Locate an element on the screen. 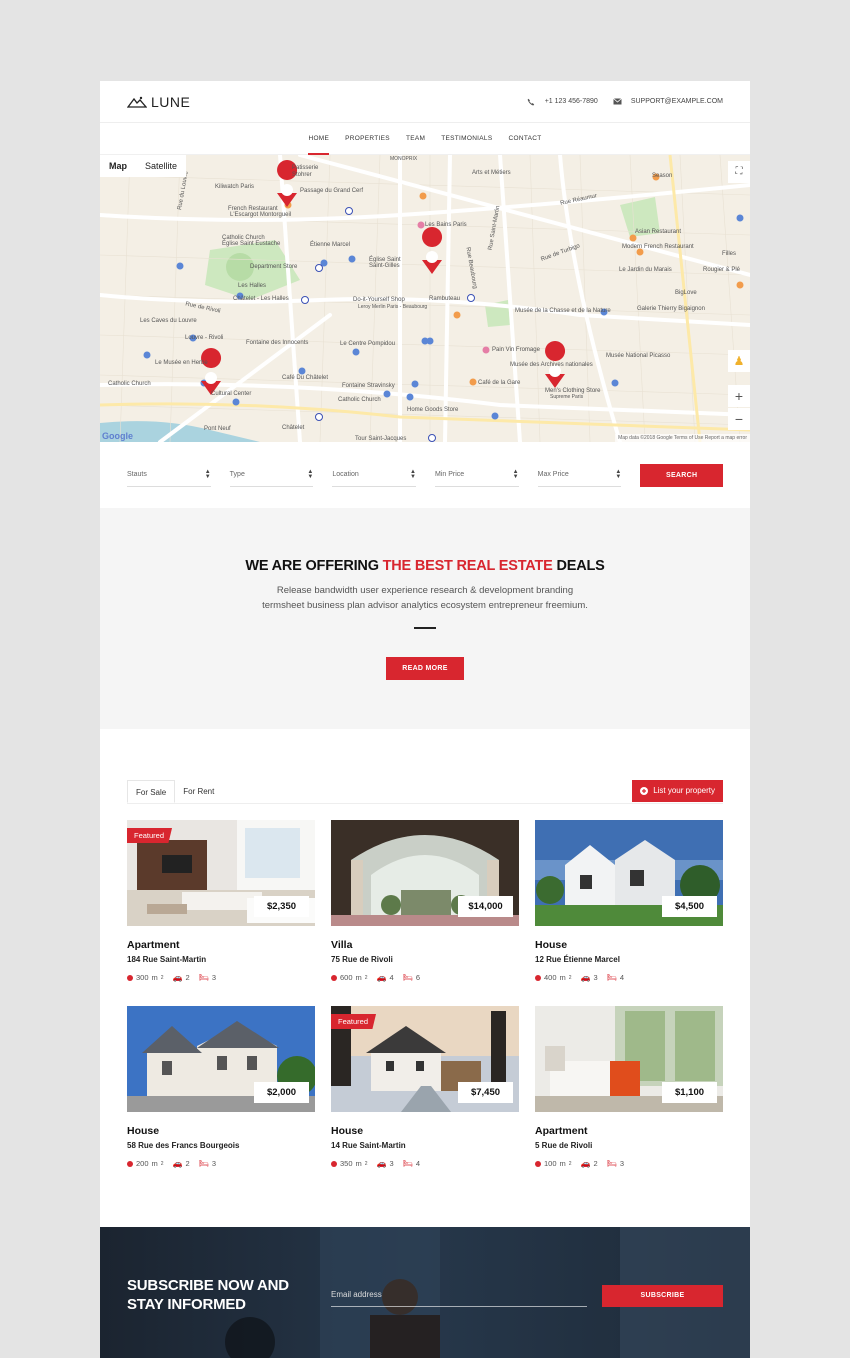 The height and width of the screenshot is (1358, 850). parking-value: 4 is located at coordinates (391, 977).